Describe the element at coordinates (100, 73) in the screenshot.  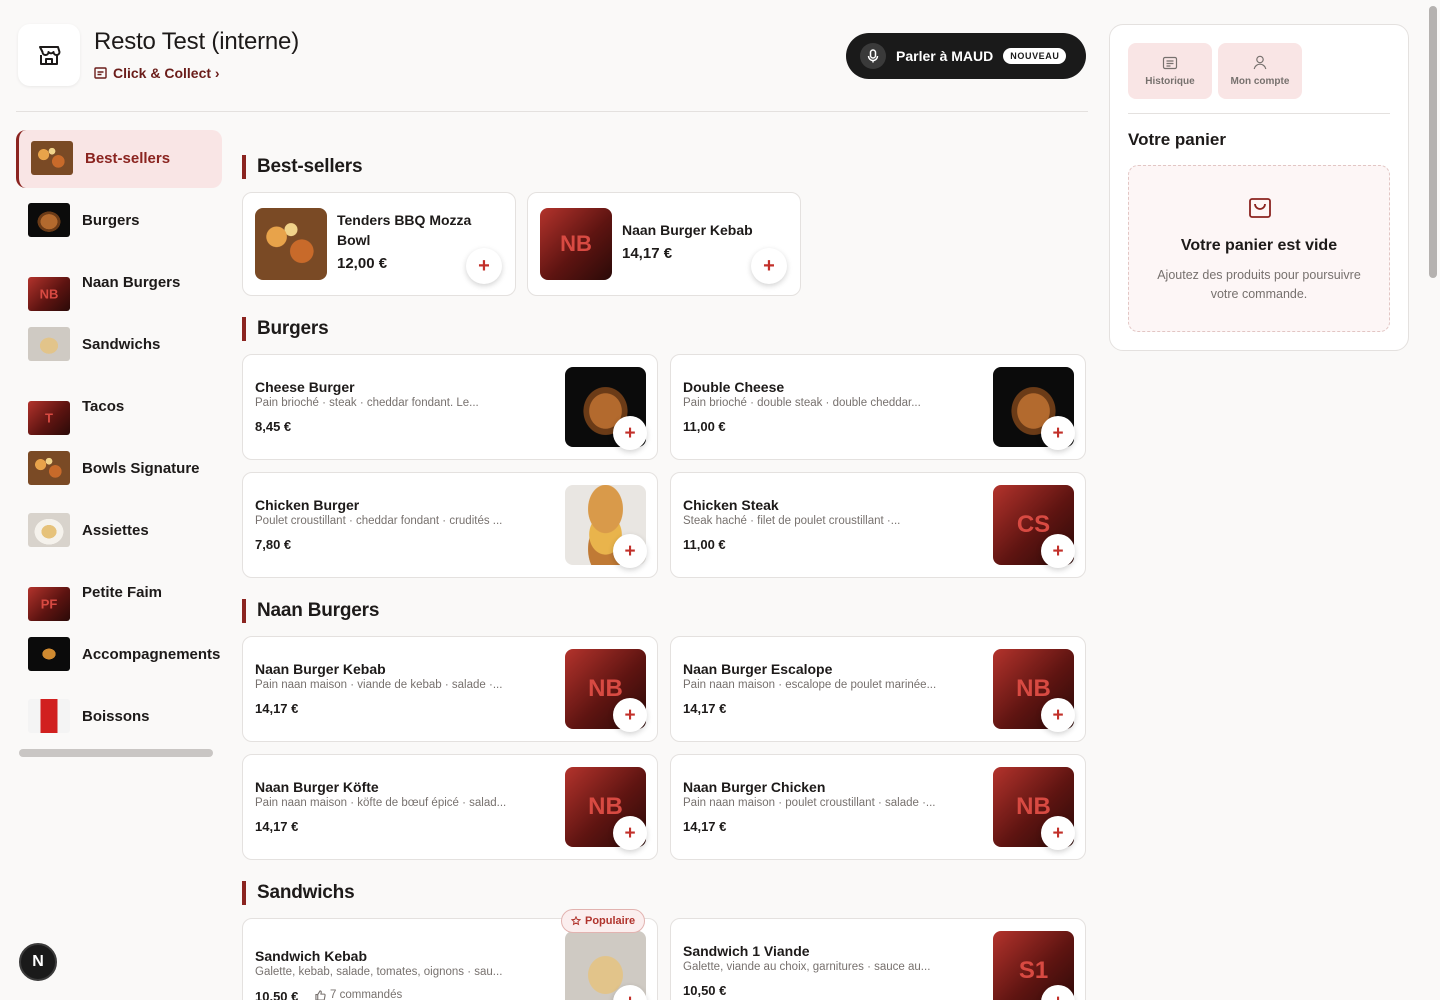
I see `receipt-icon` at that location.